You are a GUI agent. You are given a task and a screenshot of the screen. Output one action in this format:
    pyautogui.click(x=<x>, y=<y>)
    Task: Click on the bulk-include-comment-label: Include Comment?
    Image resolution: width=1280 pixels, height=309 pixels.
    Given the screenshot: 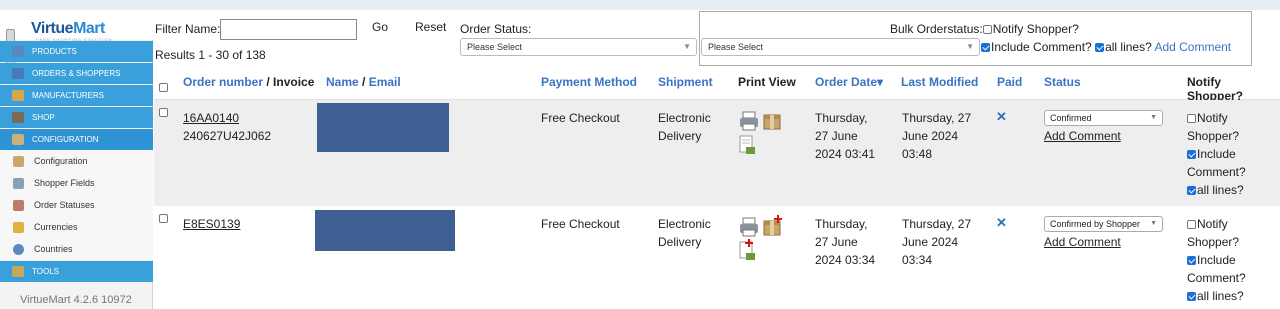 What is the action you would take?
    pyautogui.click(x=1041, y=47)
    